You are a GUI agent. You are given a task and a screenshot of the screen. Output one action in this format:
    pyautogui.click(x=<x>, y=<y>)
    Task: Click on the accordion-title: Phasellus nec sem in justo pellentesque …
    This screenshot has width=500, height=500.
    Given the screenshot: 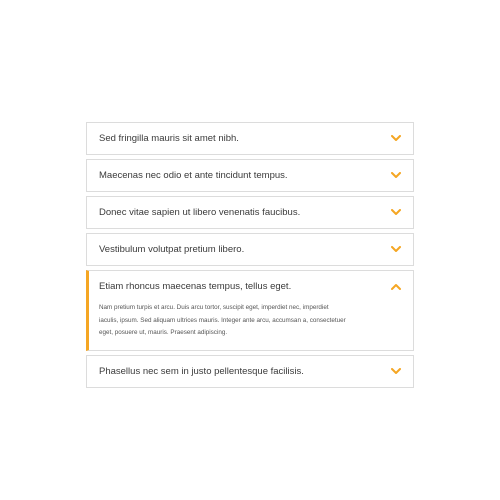 What is the action you would take?
    pyautogui.click(x=201, y=371)
    